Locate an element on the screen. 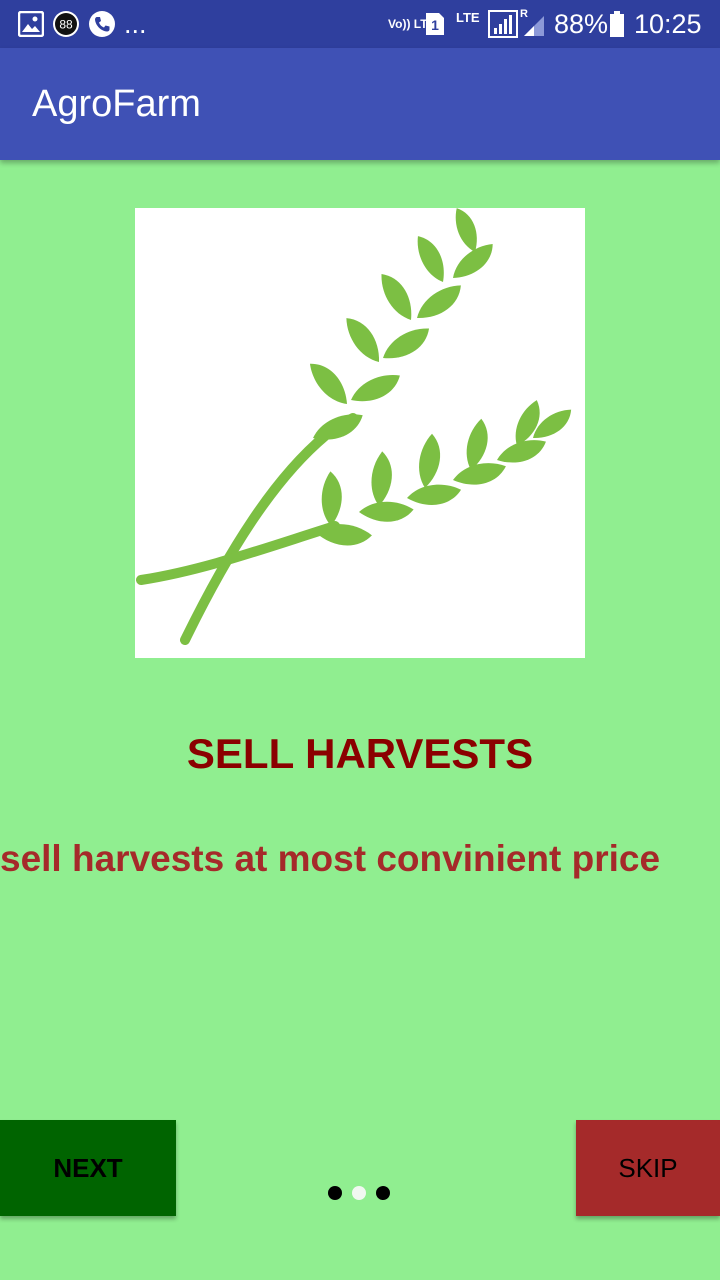 The image size is (720, 1280). network-label: LTE is located at coordinates (468, 17).